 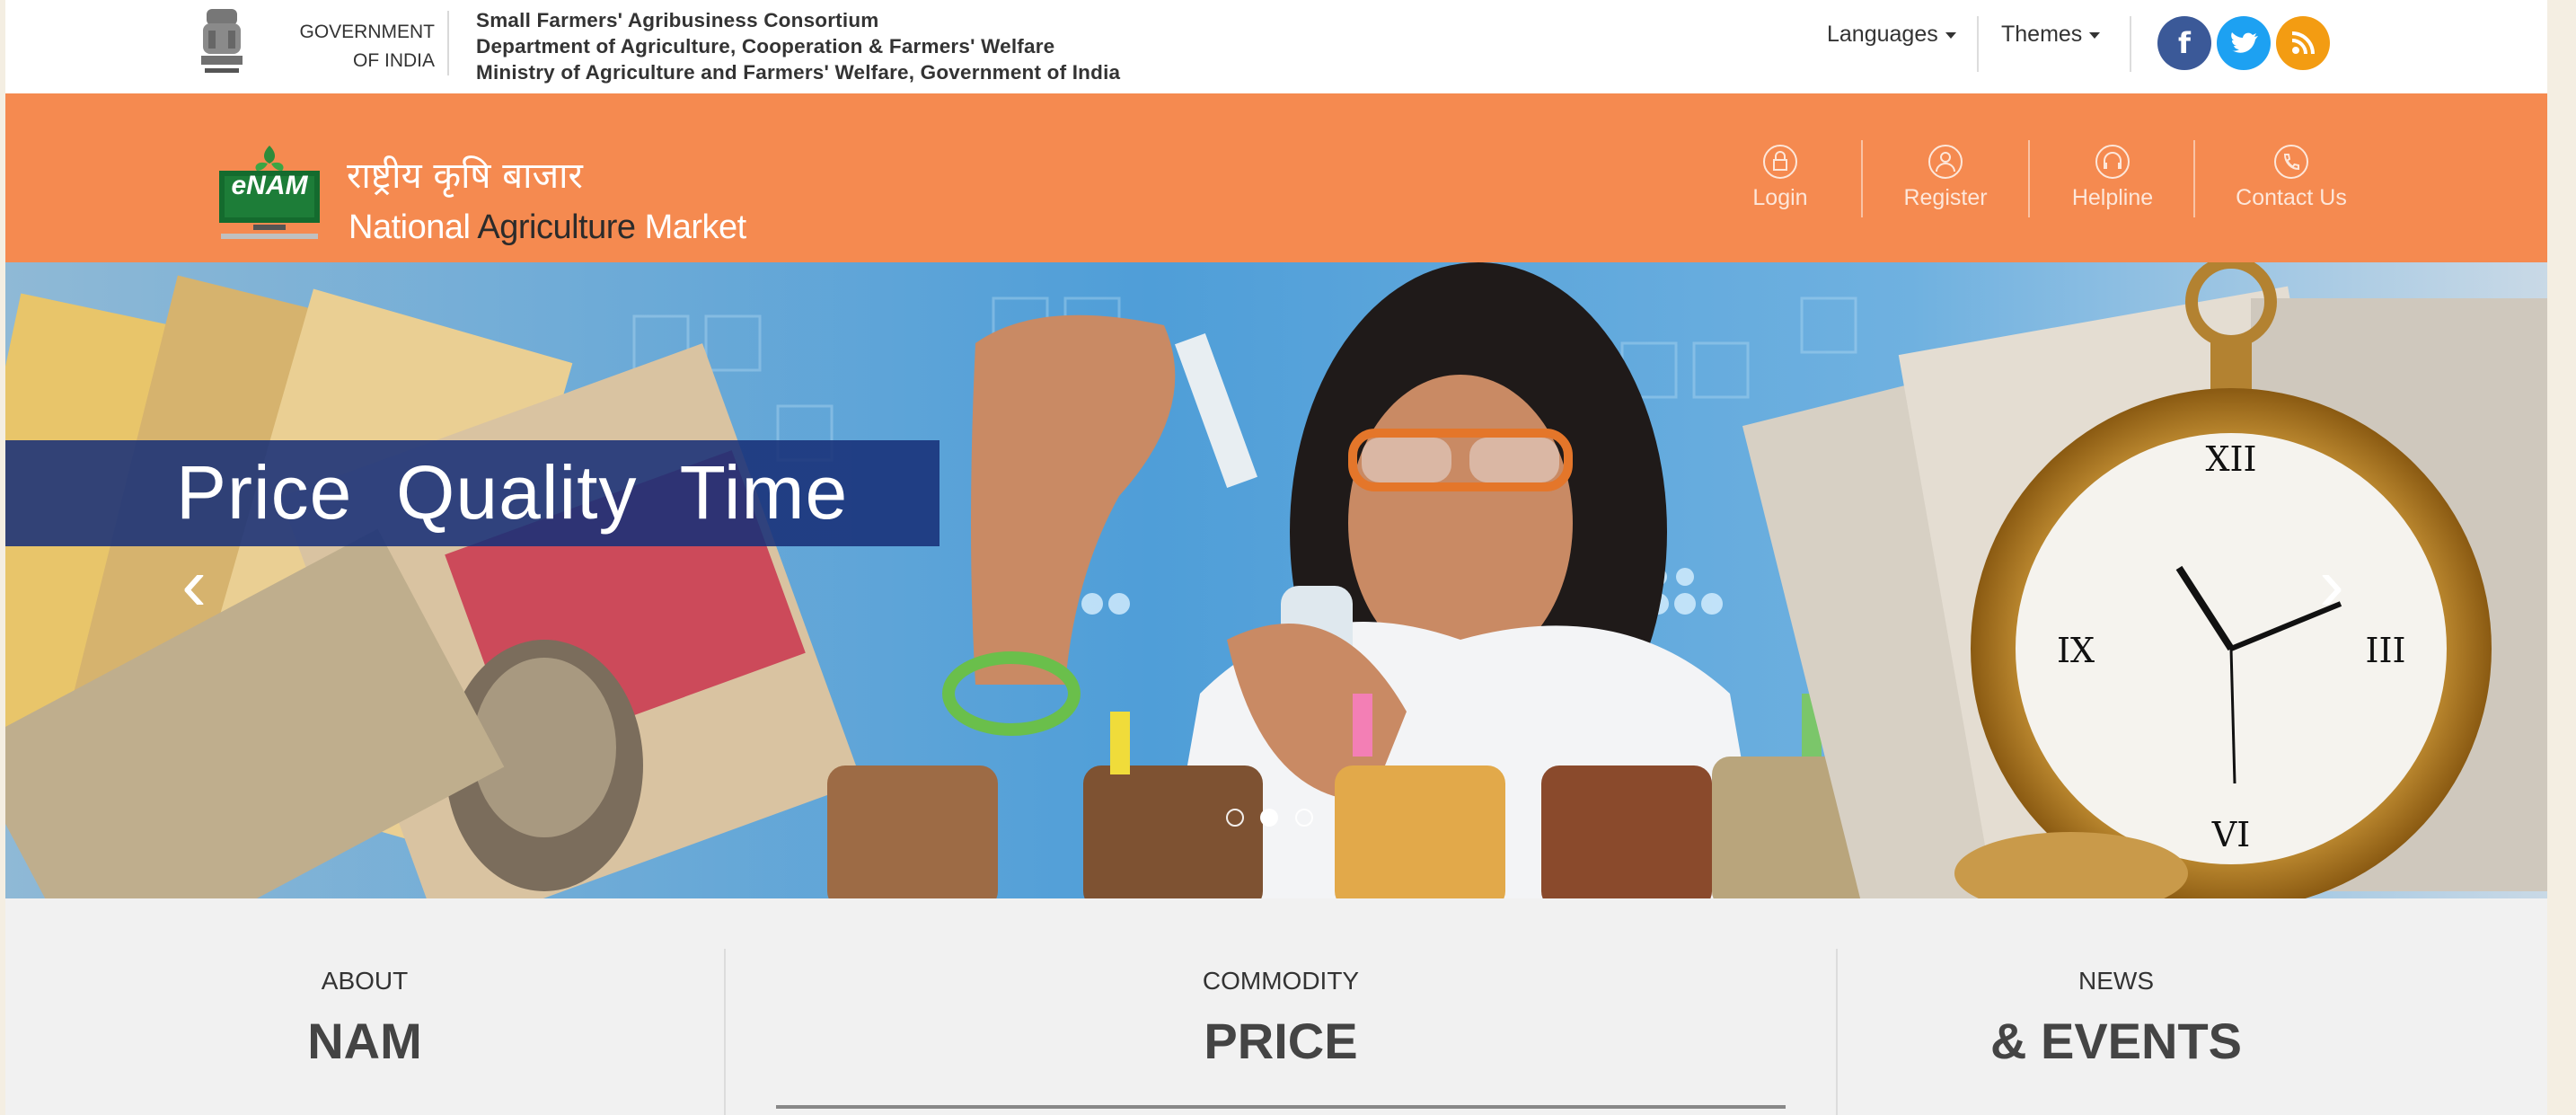 I want to click on svg-text: III, so click(x=2385, y=650).